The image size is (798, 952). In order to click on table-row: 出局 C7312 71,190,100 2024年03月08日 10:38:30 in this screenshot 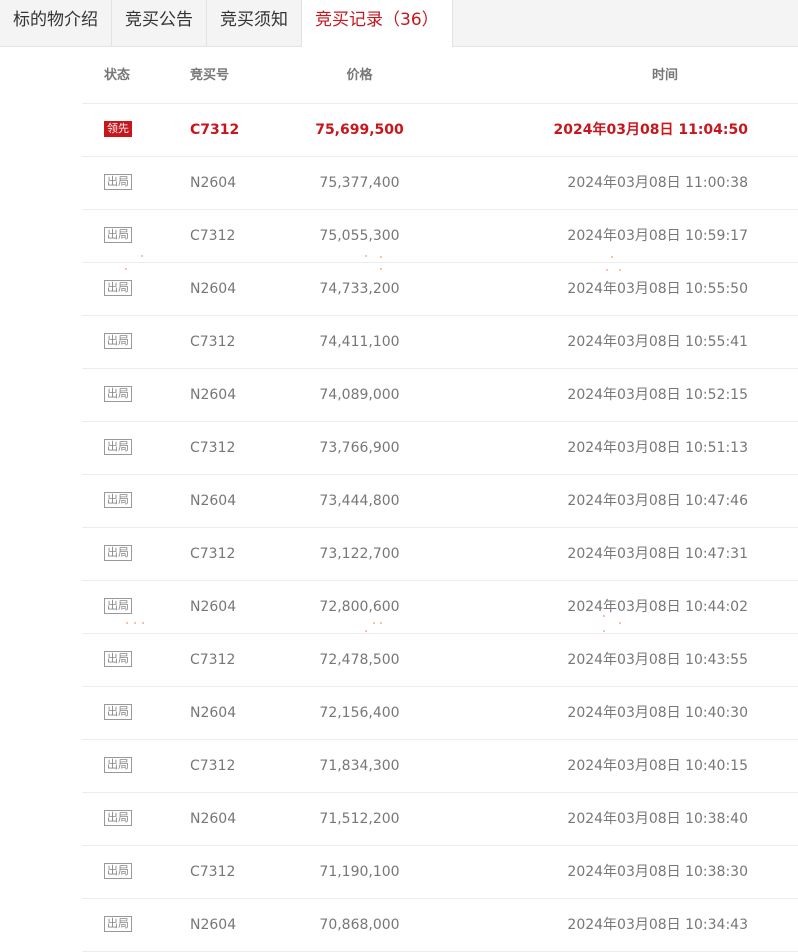, I will do `click(440, 872)`.